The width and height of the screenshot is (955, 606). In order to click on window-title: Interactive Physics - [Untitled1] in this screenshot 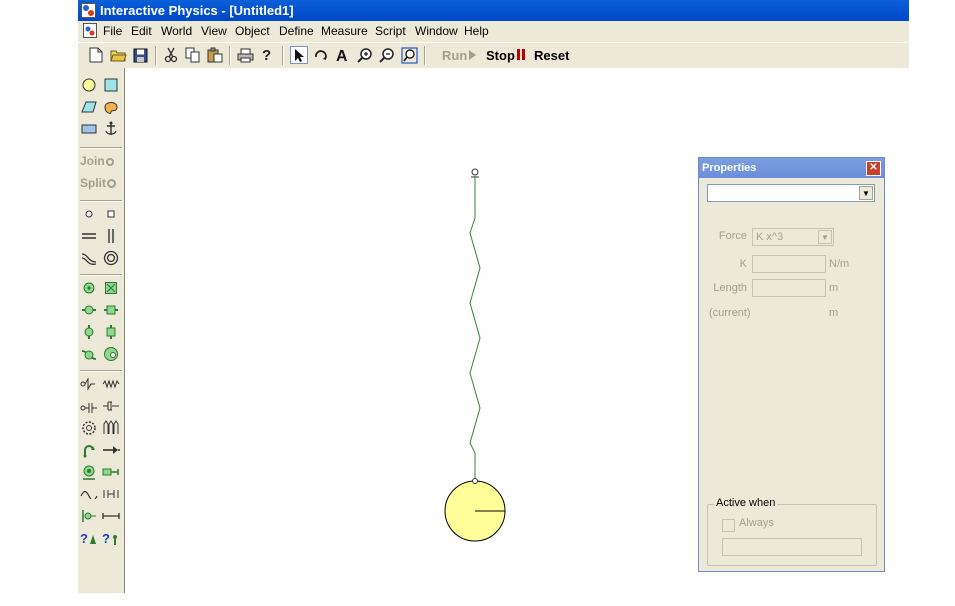, I will do `click(197, 10)`.